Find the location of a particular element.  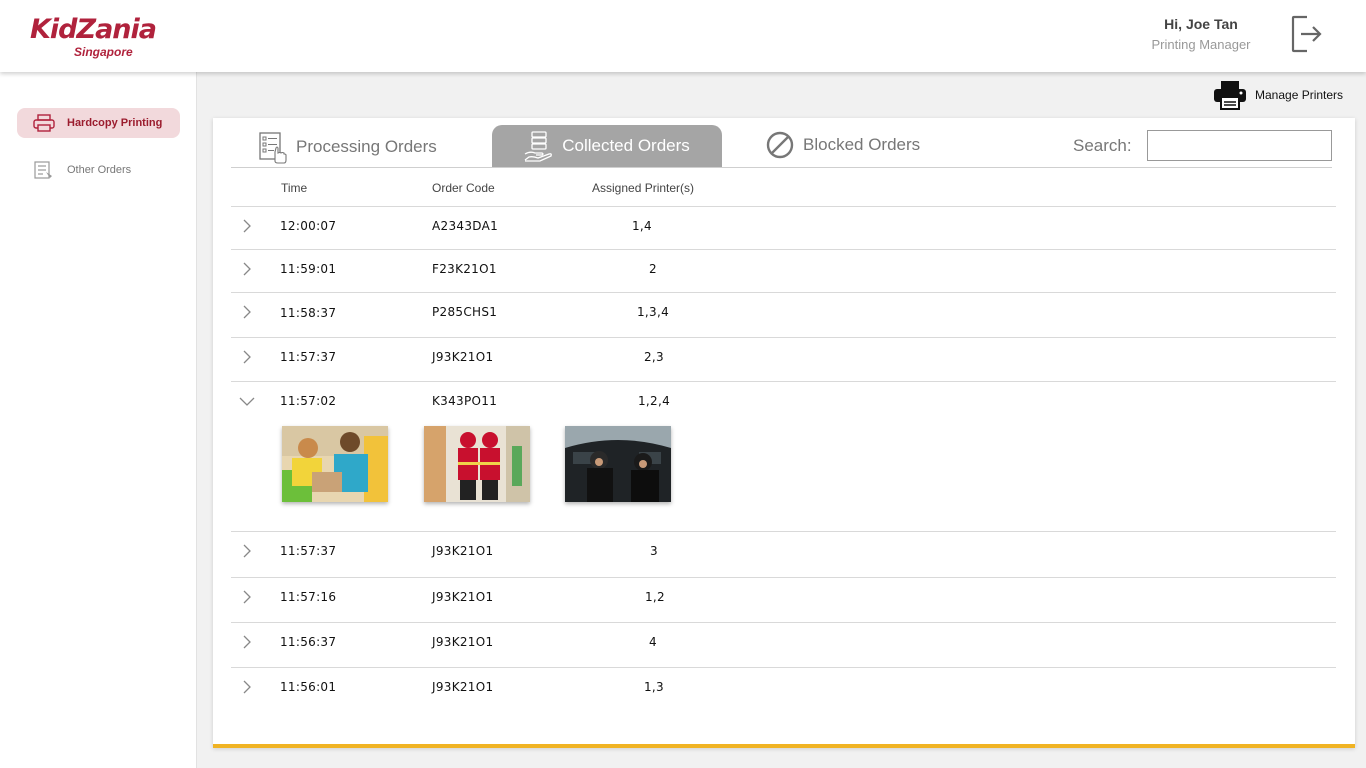

assigned-printers: 1,3,4 is located at coordinates (653, 312).